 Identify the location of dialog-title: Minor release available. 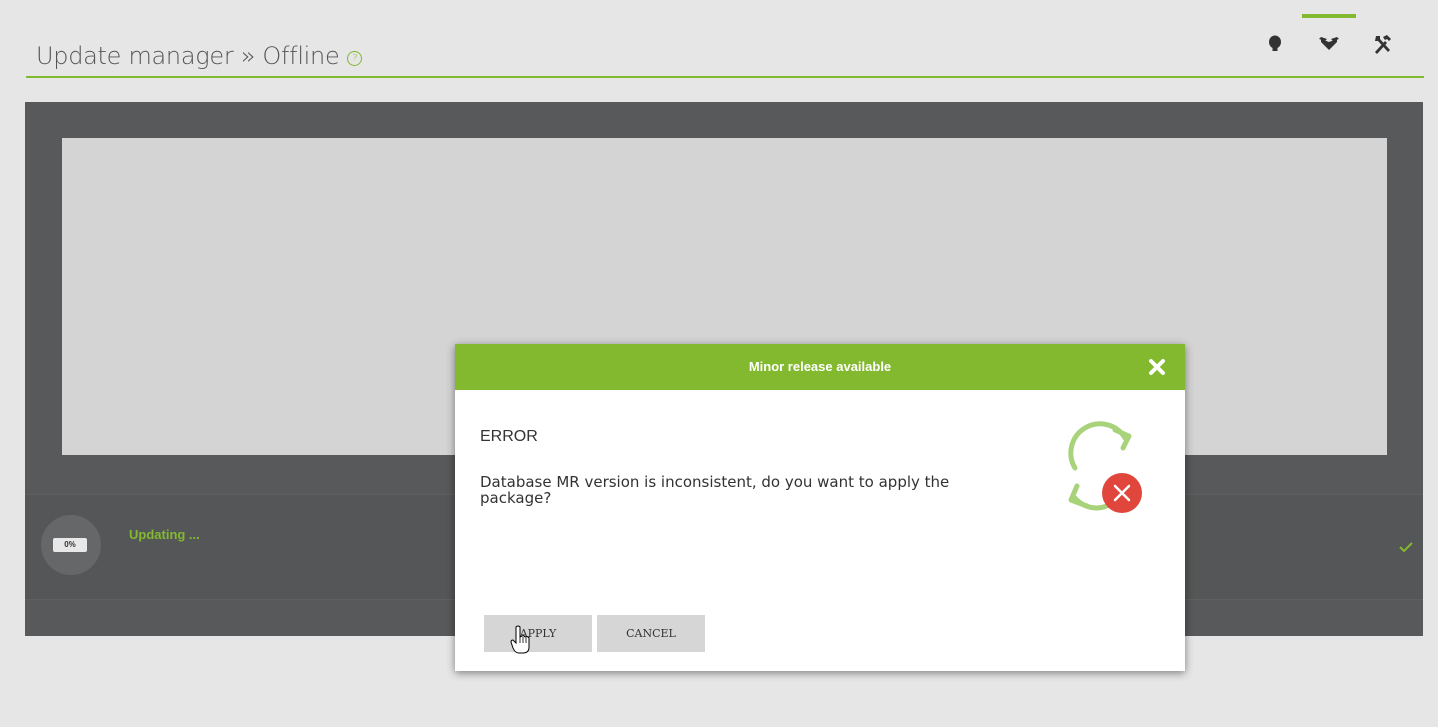
(820, 366).